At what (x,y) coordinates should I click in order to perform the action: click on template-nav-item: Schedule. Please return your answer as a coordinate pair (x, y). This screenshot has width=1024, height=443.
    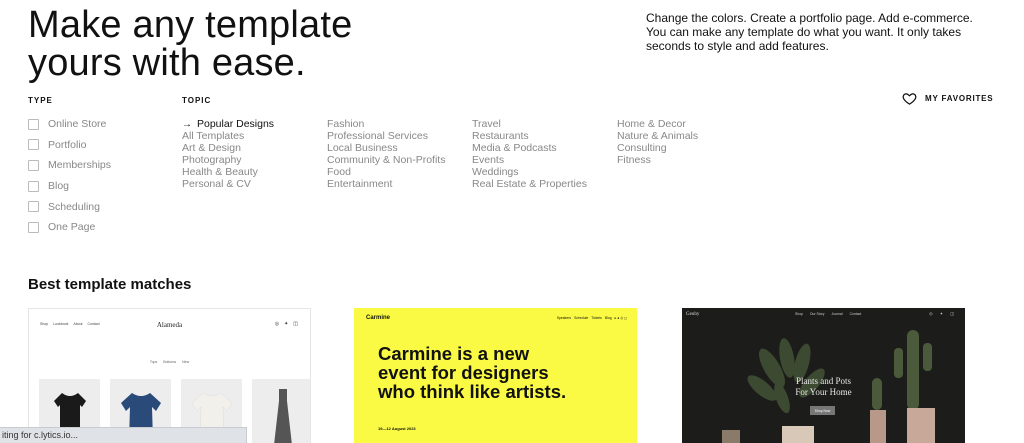
    Looking at the image, I should click on (581, 318).